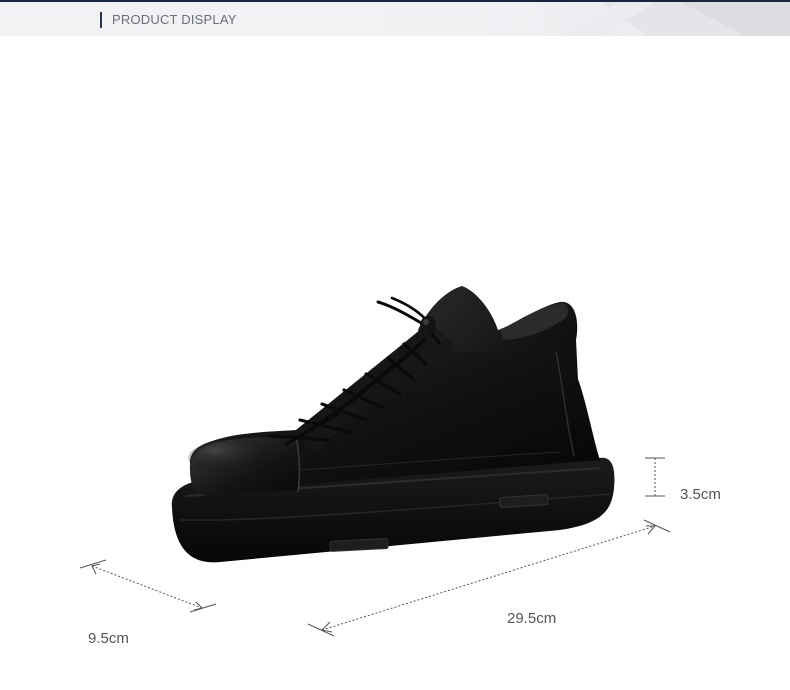 This screenshot has width=790, height=690. I want to click on width-dimension-marker, so click(148, 586).